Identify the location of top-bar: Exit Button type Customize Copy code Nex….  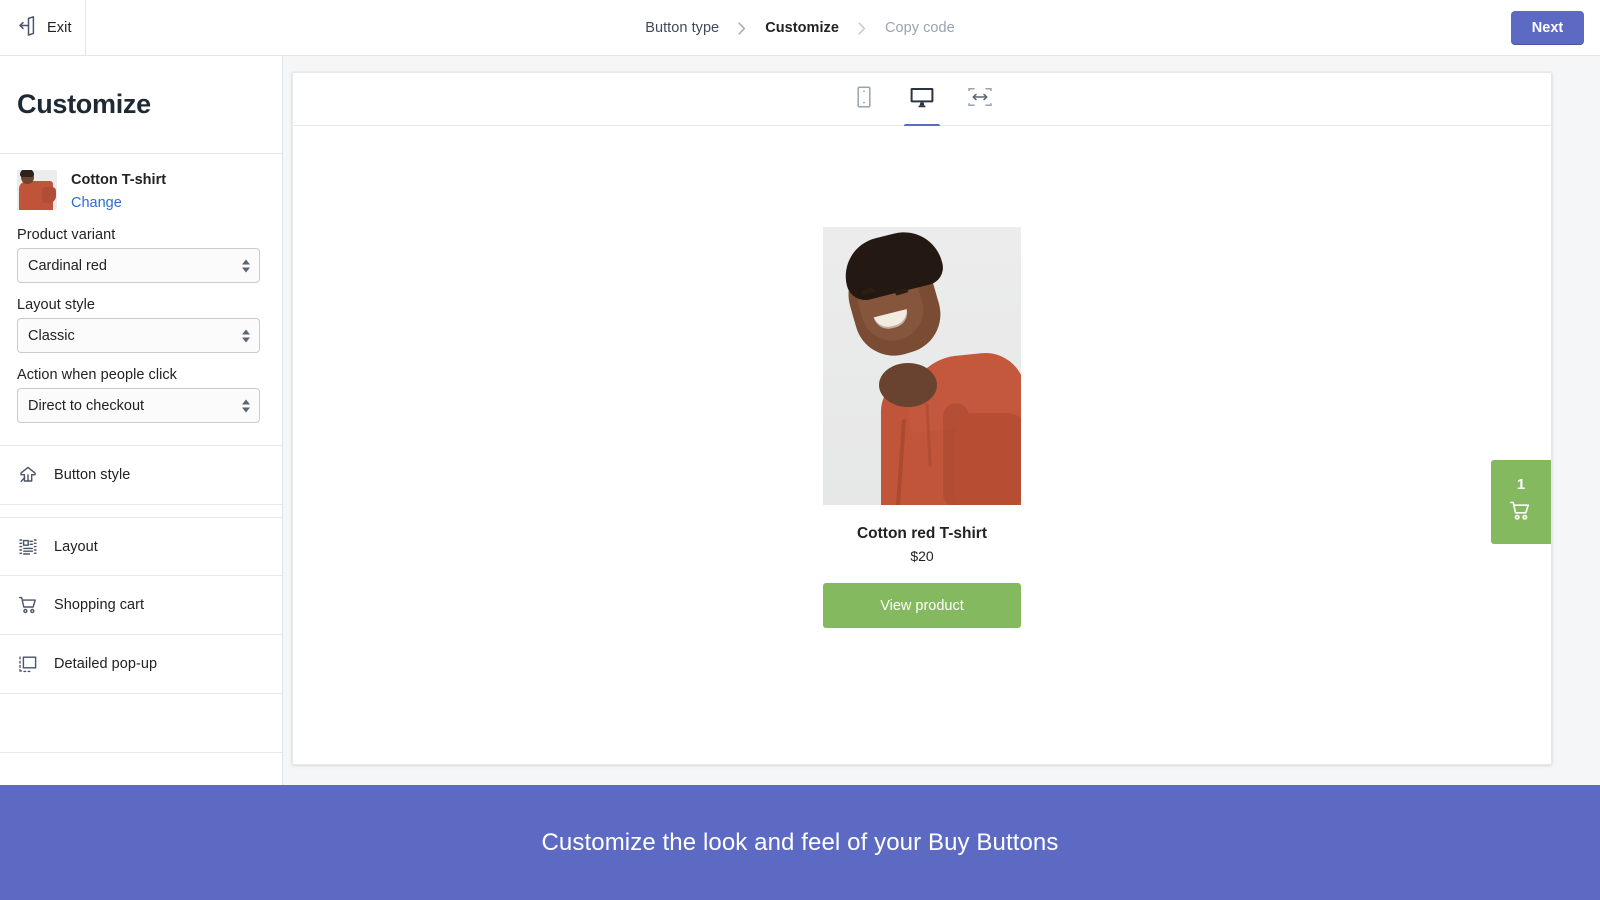
(800, 28).